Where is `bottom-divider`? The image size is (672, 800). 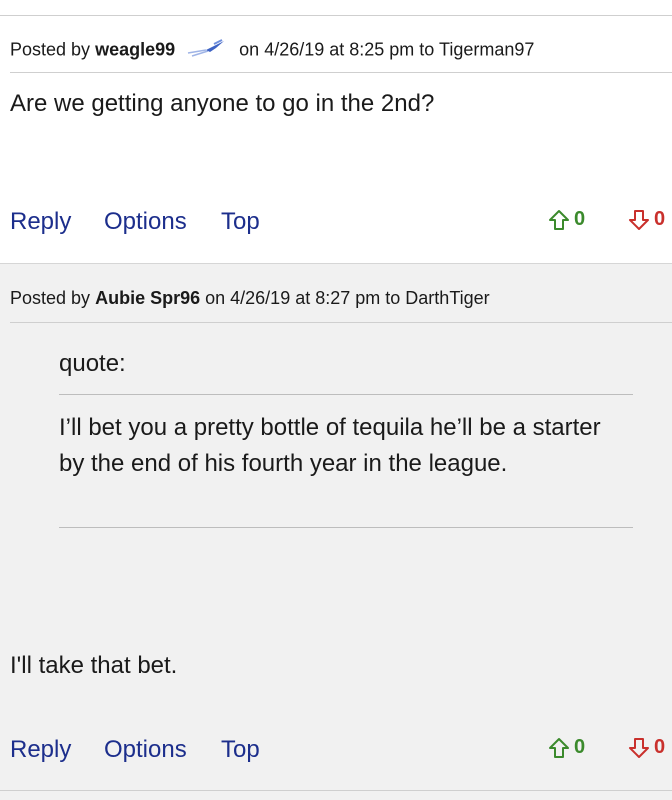 bottom-divider is located at coordinates (336, 790).